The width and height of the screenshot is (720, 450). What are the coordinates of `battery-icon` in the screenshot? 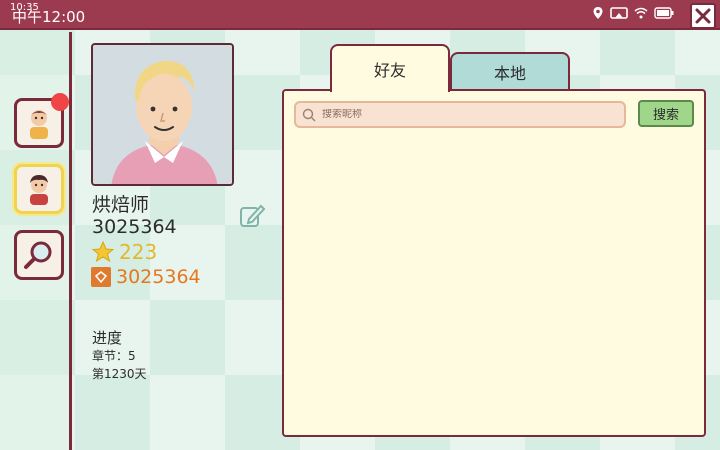 It's located at (664, 13).